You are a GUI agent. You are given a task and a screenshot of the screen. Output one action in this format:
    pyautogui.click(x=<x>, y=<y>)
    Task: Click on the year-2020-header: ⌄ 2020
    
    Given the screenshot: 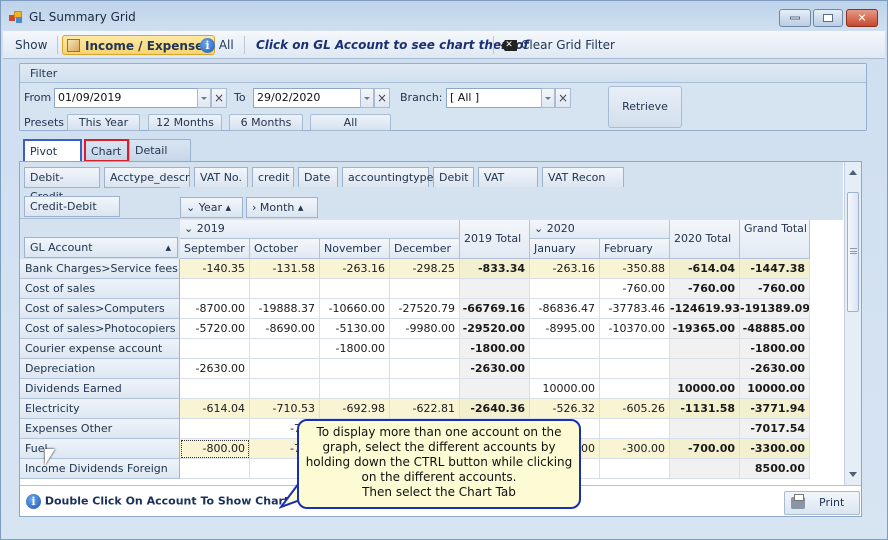 What is the action you would take?
    pyautogui.click(x=600, y=229)
    